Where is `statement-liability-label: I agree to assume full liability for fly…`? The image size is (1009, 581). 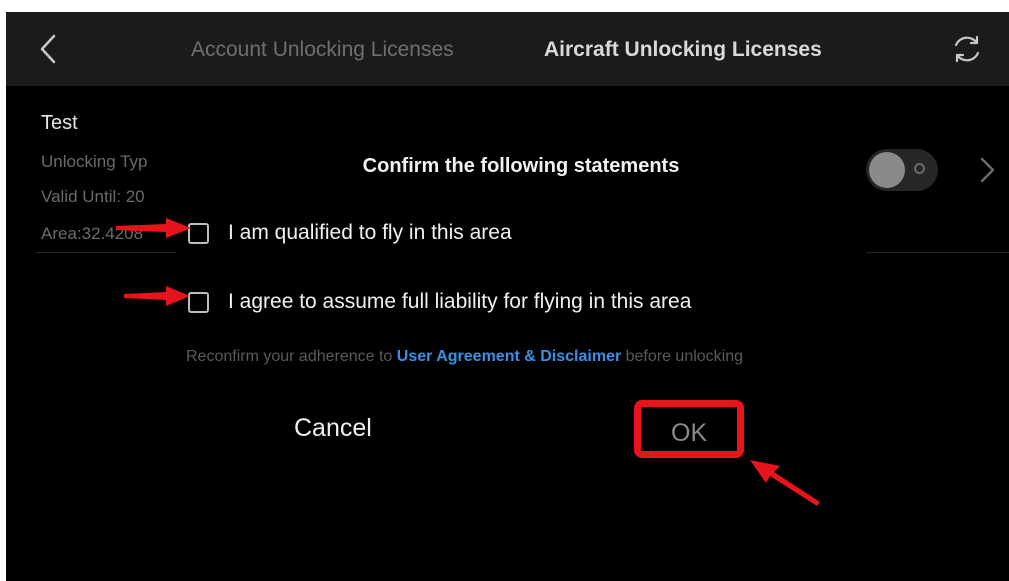
statement-liability-label: I agree to assume full liability for fly… is located at coordinates (460, 301).